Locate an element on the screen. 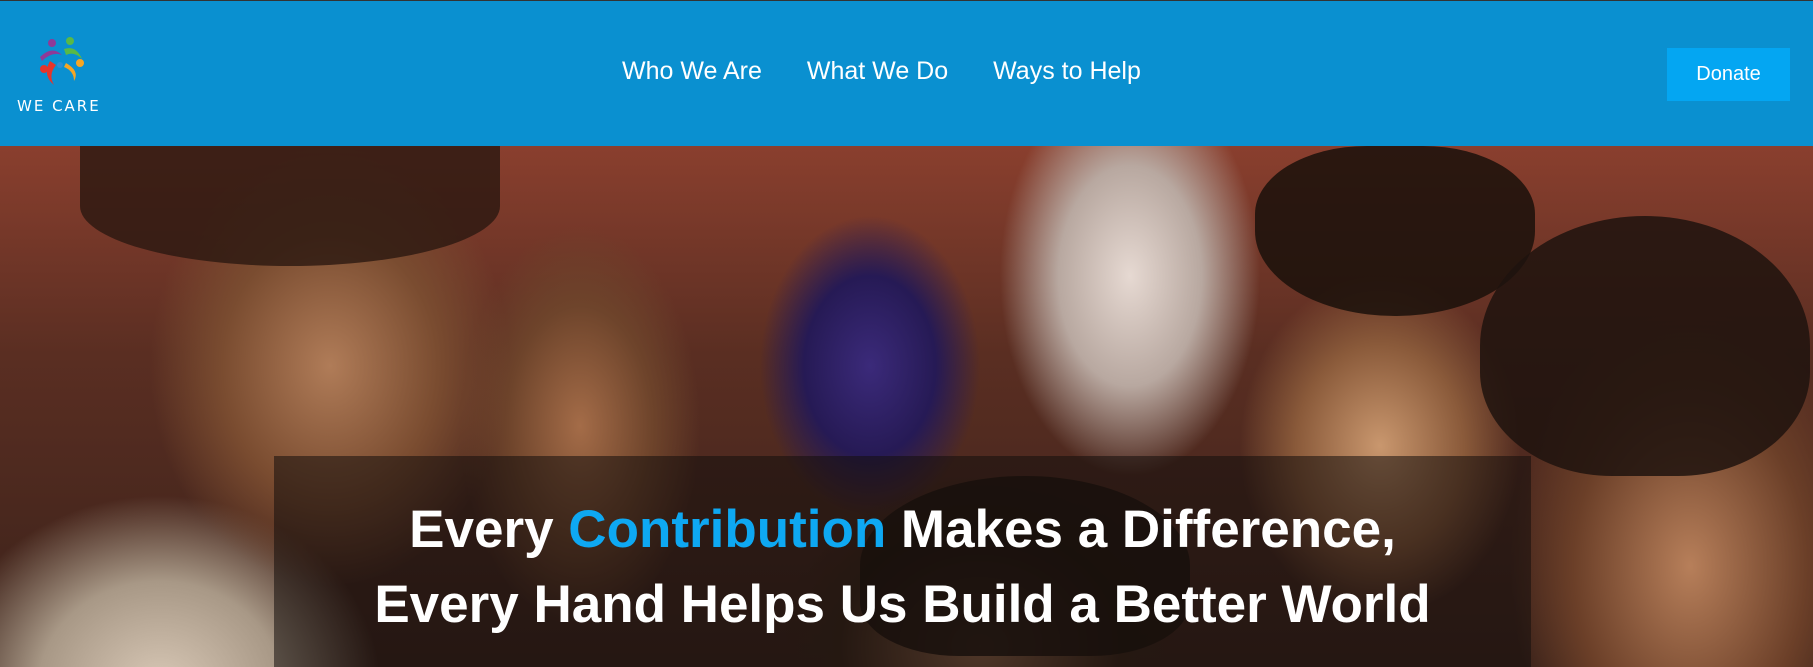  hero-headline-line1: Every Contribution Makes a Difference, is located at coordinates (902, 529).